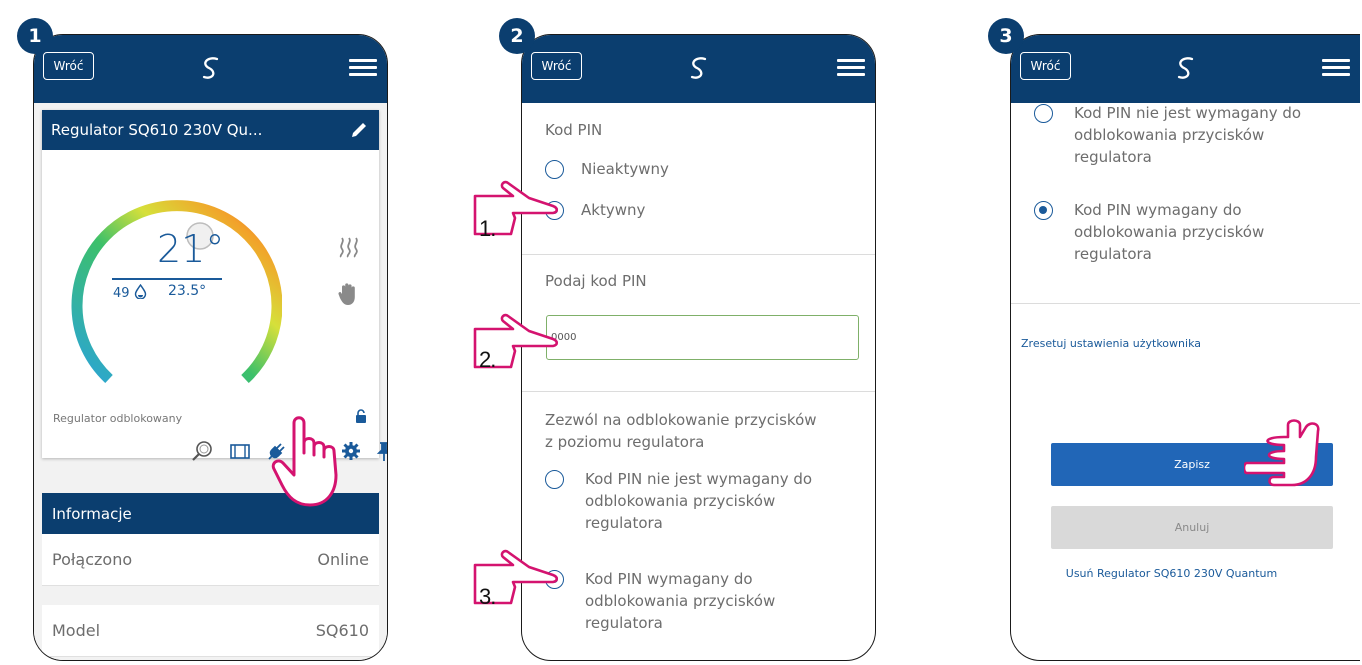 This screenshot has width=1362, height=665. I want to click on info-row: Model SQ610, so click(210, 631).